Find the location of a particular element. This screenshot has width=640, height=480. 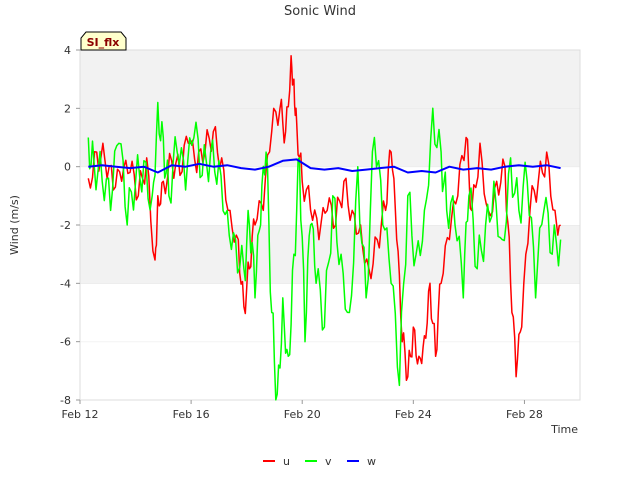

badge-label: SI_flx is located at coordinates (103, 42).